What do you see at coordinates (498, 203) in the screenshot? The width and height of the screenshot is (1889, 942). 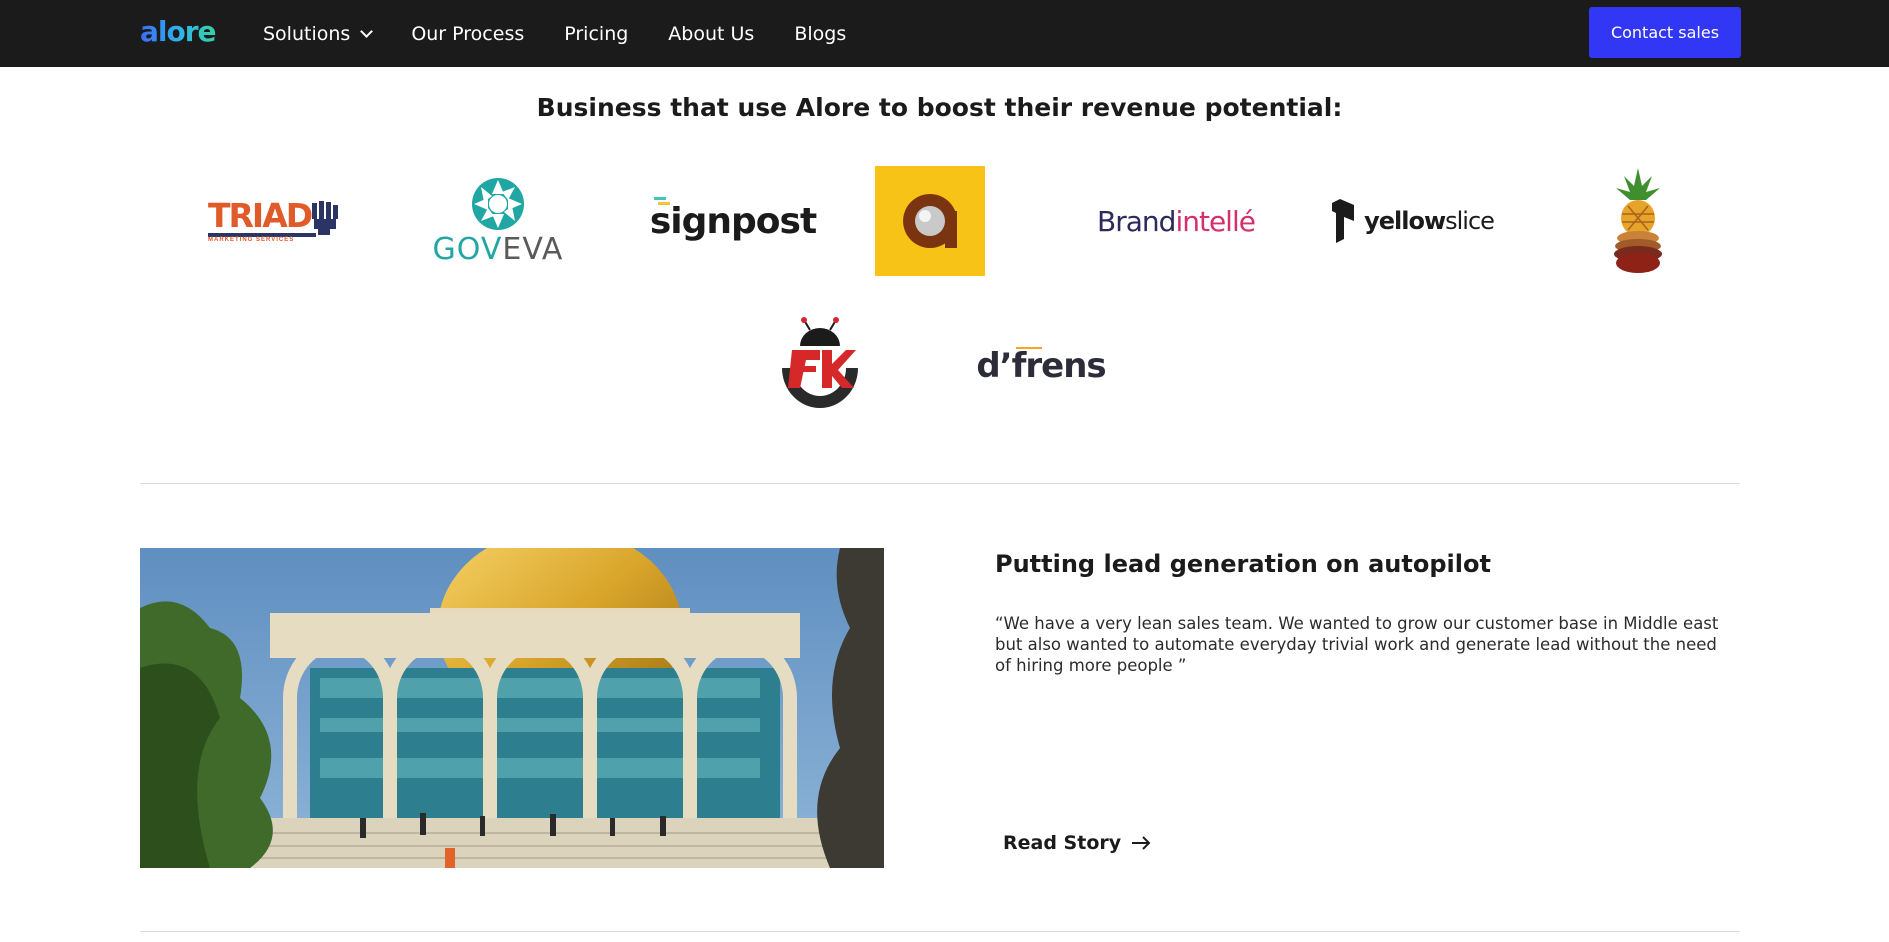 I see `goveva-emblem-icon` at bounding box center [498, 203].